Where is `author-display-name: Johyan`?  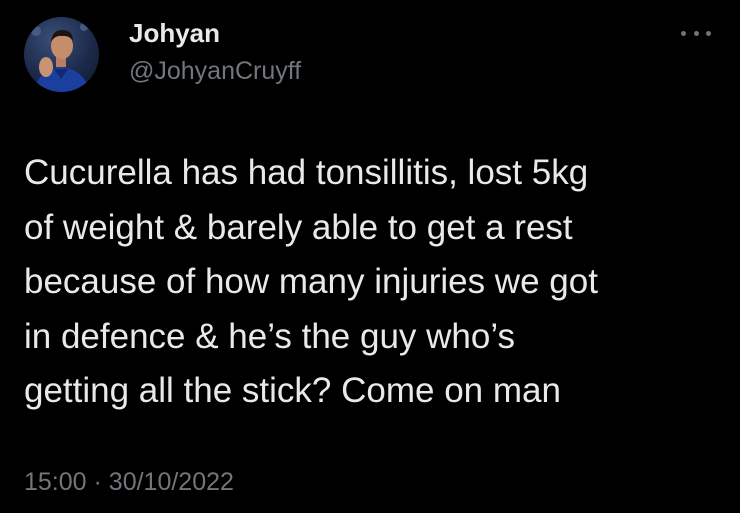 author-display-name: Johyan is located at coordinates (174, 33).